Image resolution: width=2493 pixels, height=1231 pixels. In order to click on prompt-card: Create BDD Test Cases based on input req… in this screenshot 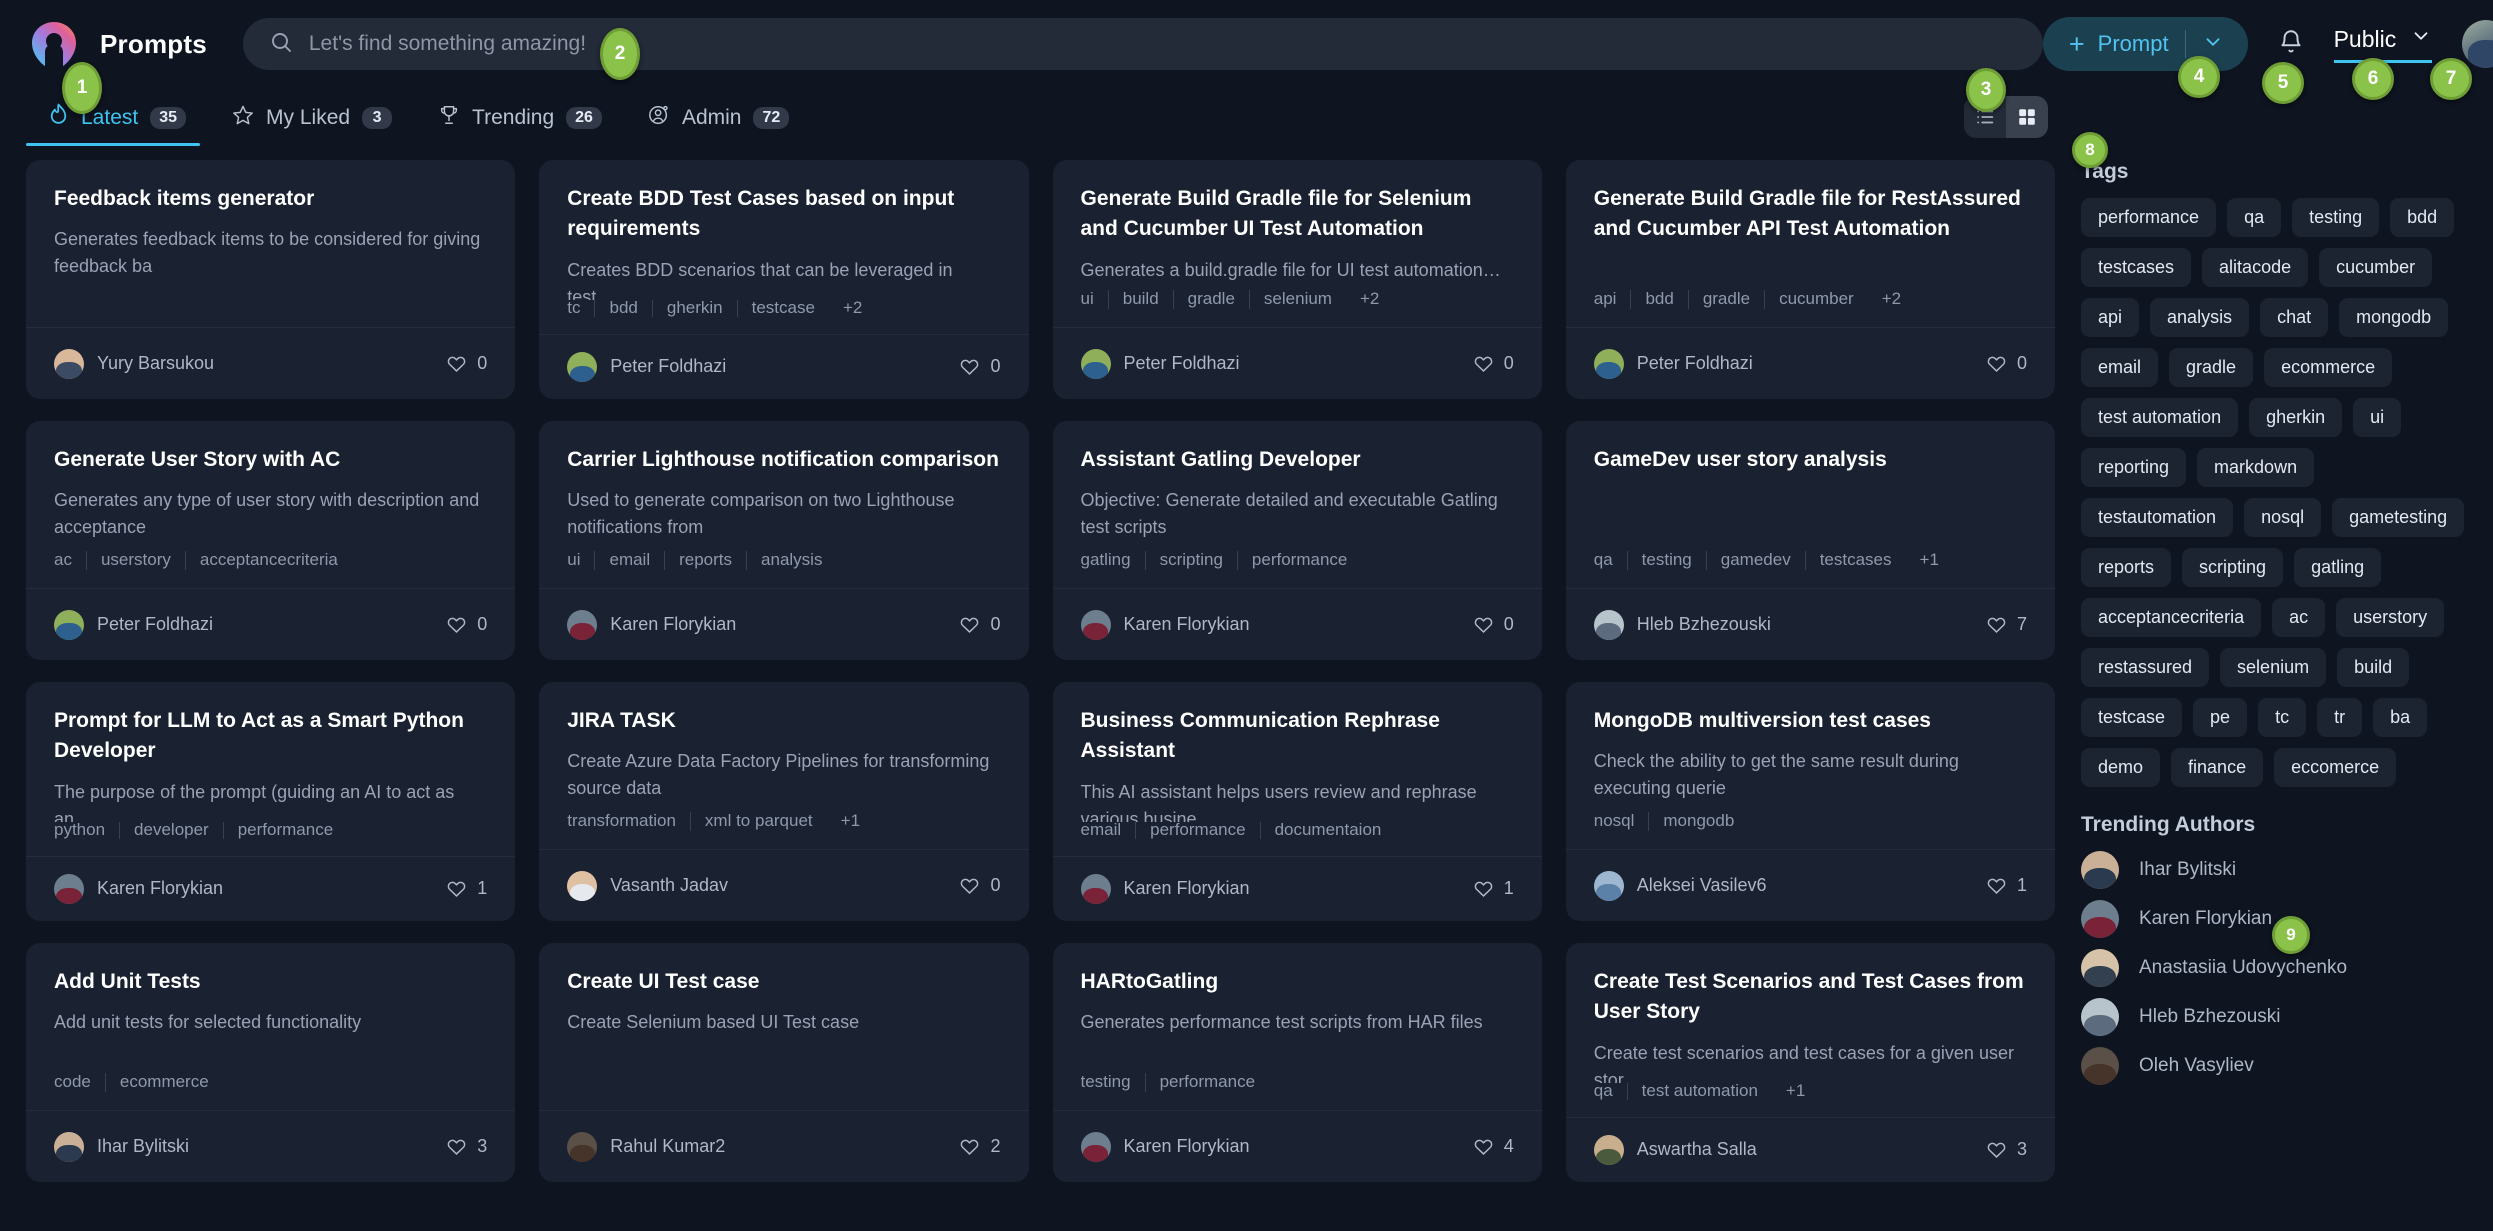, I will do `click(784, 279)`.